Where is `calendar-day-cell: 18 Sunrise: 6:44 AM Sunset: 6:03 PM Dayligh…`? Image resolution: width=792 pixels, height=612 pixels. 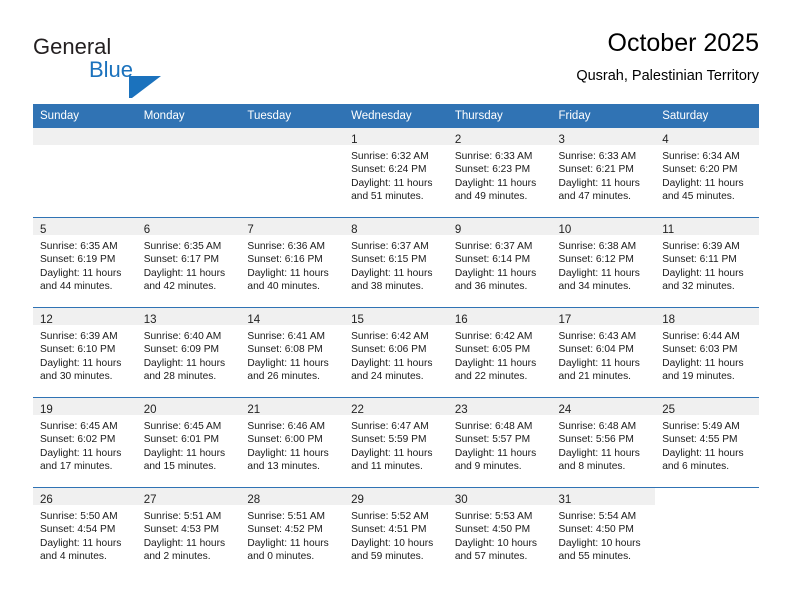
calendar-day-cell: 18 Sunrise: 6:44 AM Sunset: 6:03 PM Dayligh… is located at coordinates (707, 352).